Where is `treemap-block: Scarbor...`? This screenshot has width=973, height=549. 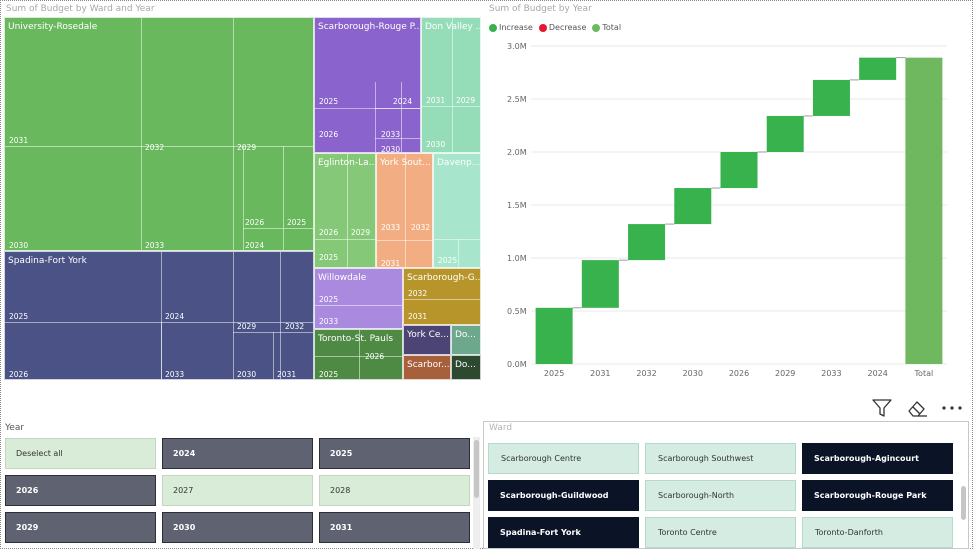
treemap-block: Scarbor... is located at coordinates (427, 367).